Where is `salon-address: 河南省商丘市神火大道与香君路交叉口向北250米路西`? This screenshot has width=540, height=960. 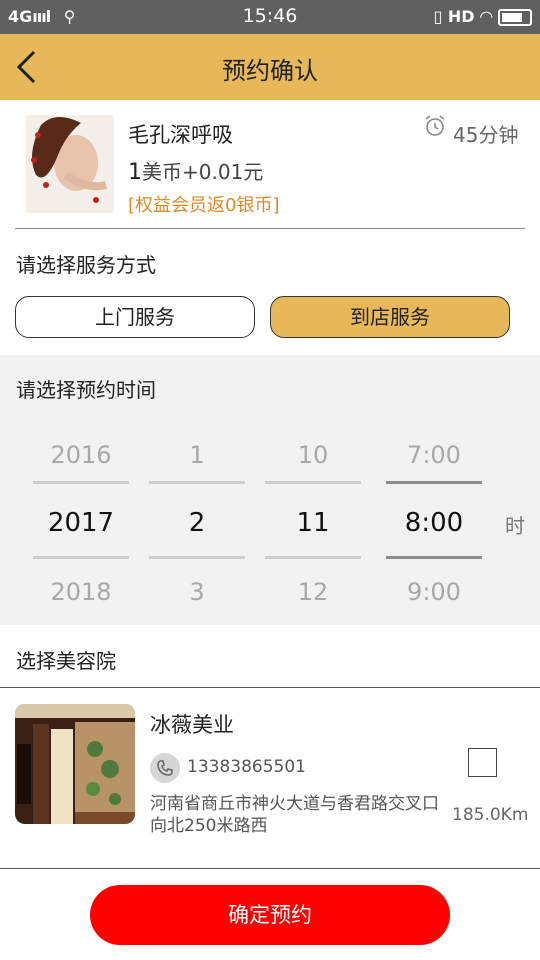
salon-address: 河南省商丘市神火大道与香君路交叉口向北250米路西 is located at coordinates (294, 815).